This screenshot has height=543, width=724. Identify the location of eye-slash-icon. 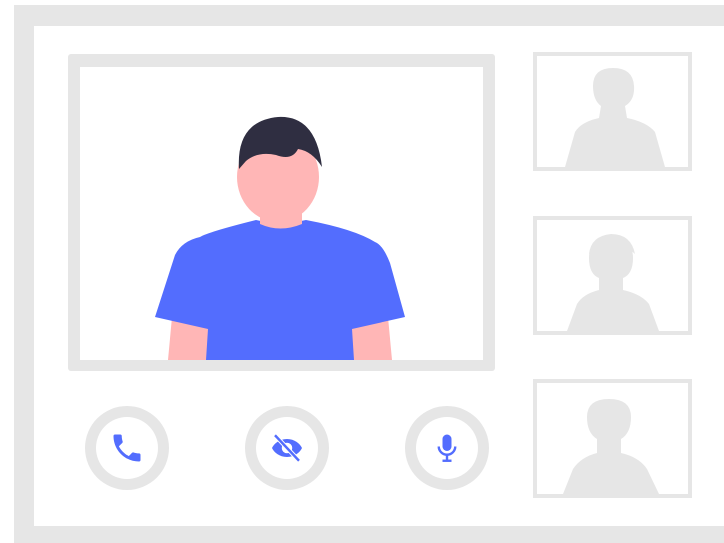
(287, 448).